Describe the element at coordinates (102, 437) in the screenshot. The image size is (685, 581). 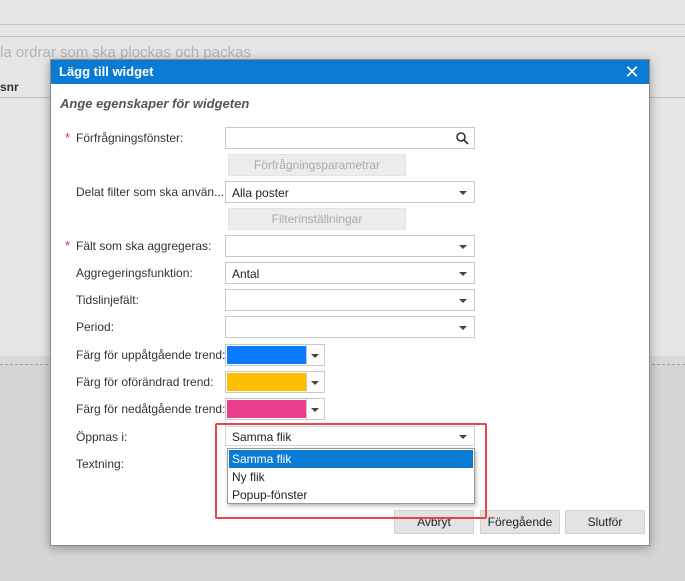
I see `open-in-label: Öppnas i:` at that location.